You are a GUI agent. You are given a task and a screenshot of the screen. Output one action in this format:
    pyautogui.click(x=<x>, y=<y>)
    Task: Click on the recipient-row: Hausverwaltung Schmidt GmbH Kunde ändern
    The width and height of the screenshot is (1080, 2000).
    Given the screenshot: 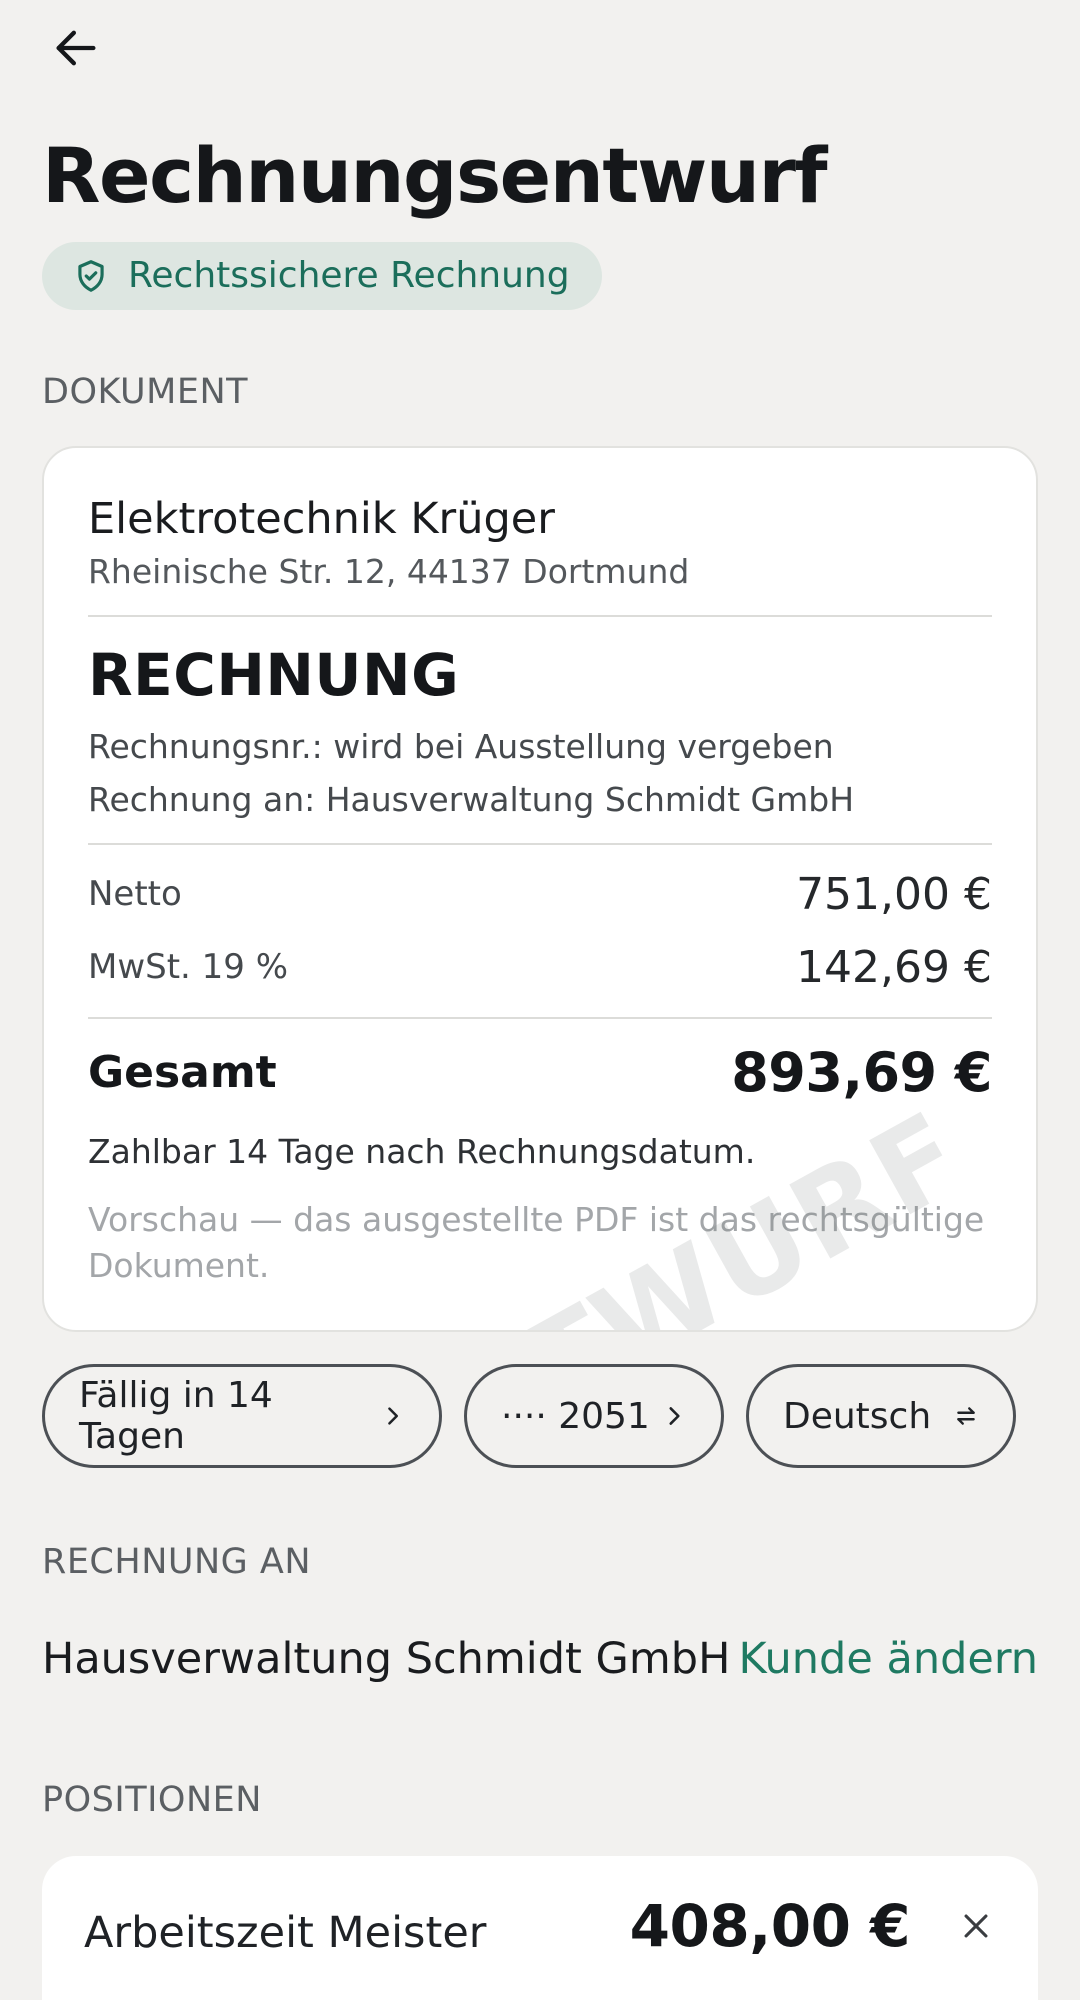 What is the action you would take?
    pyautogui.click(x=540, y=1659)
    